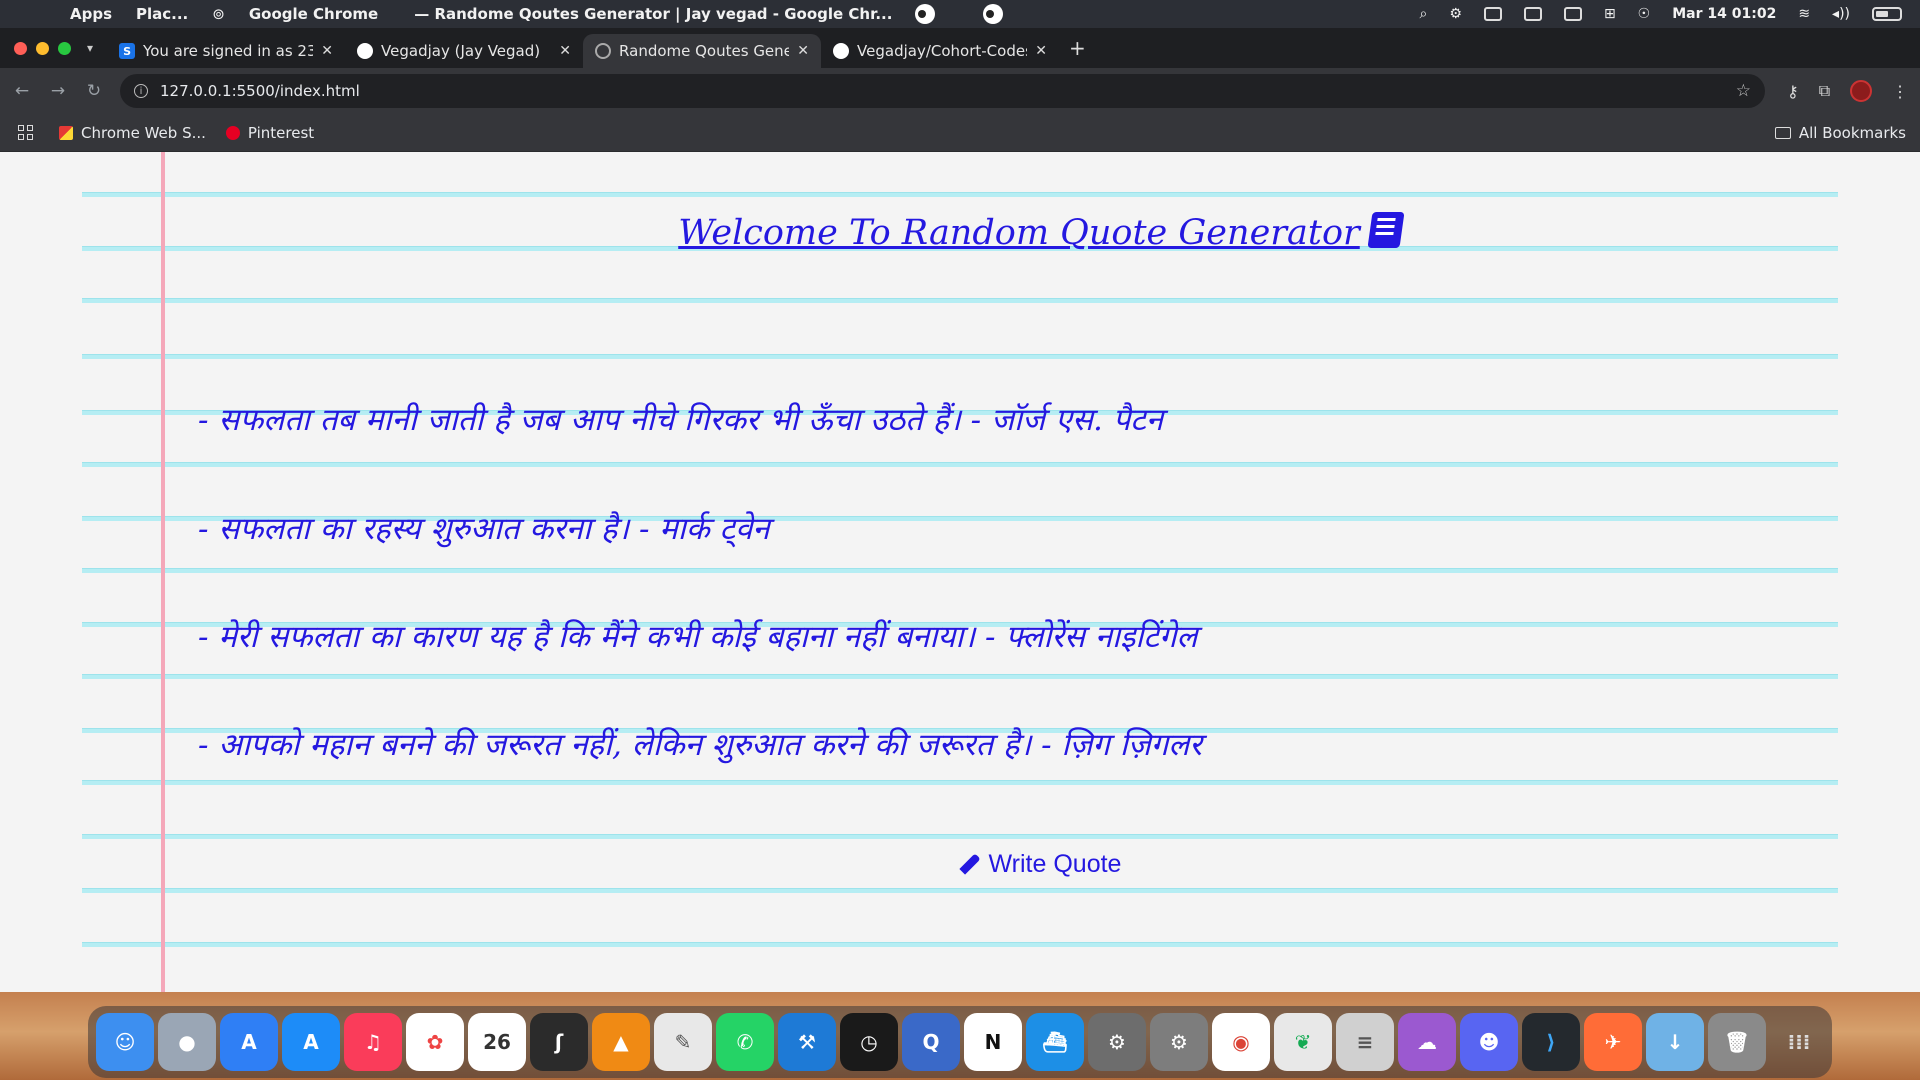 The height and width of the screenshot is (1080, 1920). I want to click on profile-avatar, so click(1861, 91).